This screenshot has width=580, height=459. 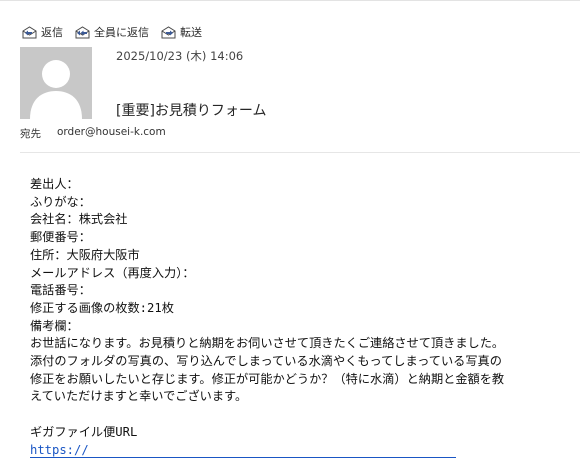 I want to click on reply-icon, so click(x=29, y=31).